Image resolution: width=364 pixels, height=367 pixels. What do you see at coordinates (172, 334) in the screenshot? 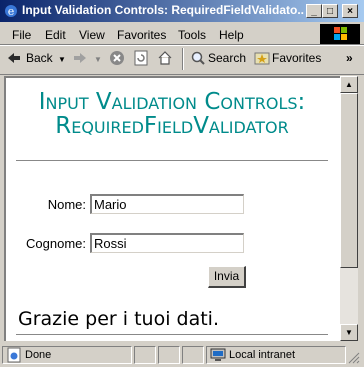
I see `bottom-divider` at bounding box center [172, 334].